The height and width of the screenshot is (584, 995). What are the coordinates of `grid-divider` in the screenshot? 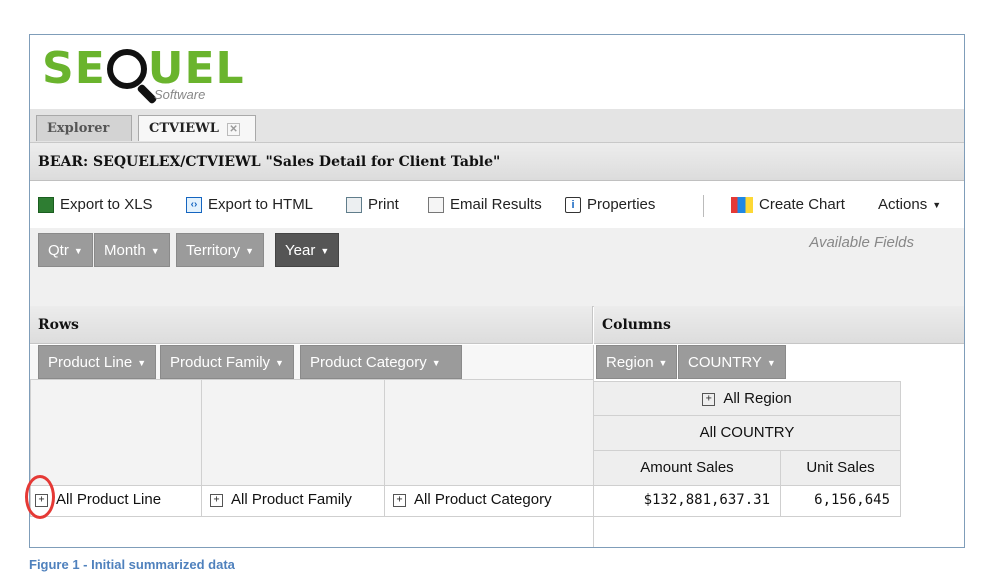 It's located at (593, 531).